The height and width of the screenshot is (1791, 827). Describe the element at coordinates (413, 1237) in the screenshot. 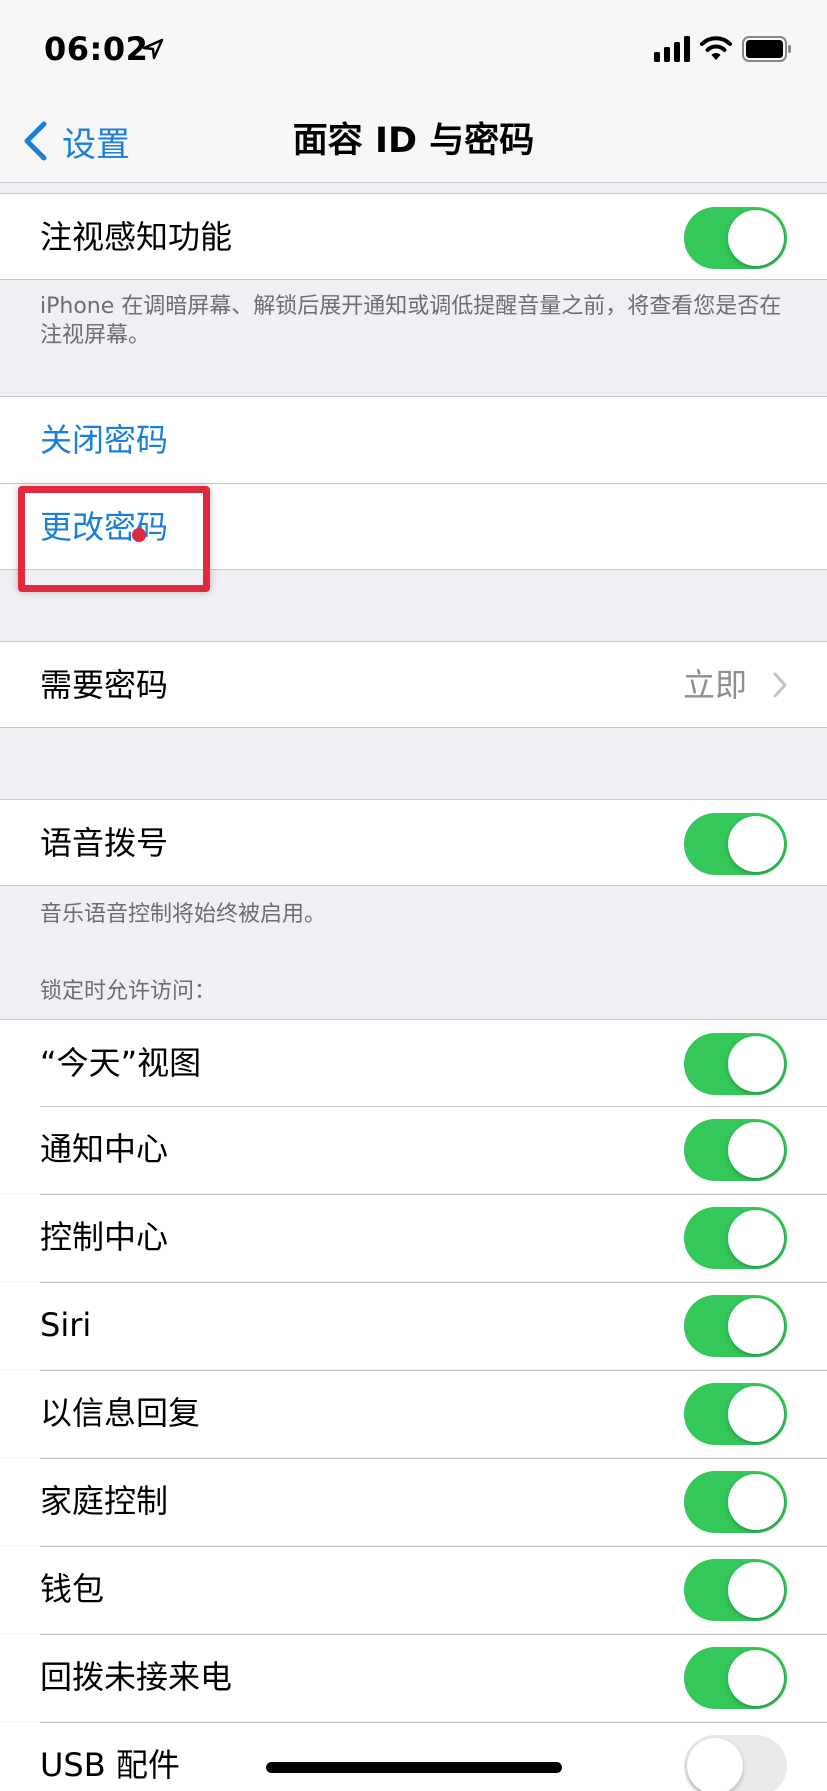

I see `locked-access-row-control-center: 控制中心` at that location.